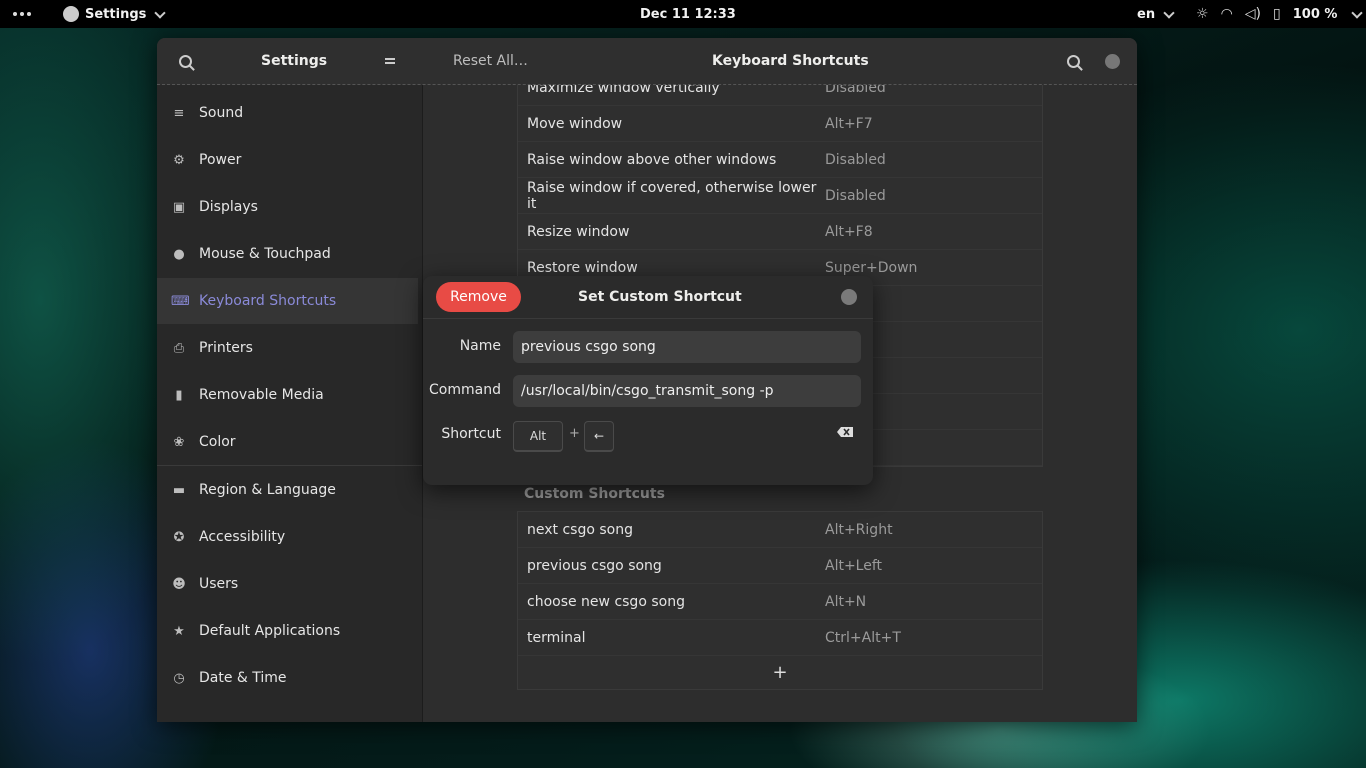 This screenshot has height=768, width=1366. I want to click on app-menu-label: Settings, so click(116, 14).